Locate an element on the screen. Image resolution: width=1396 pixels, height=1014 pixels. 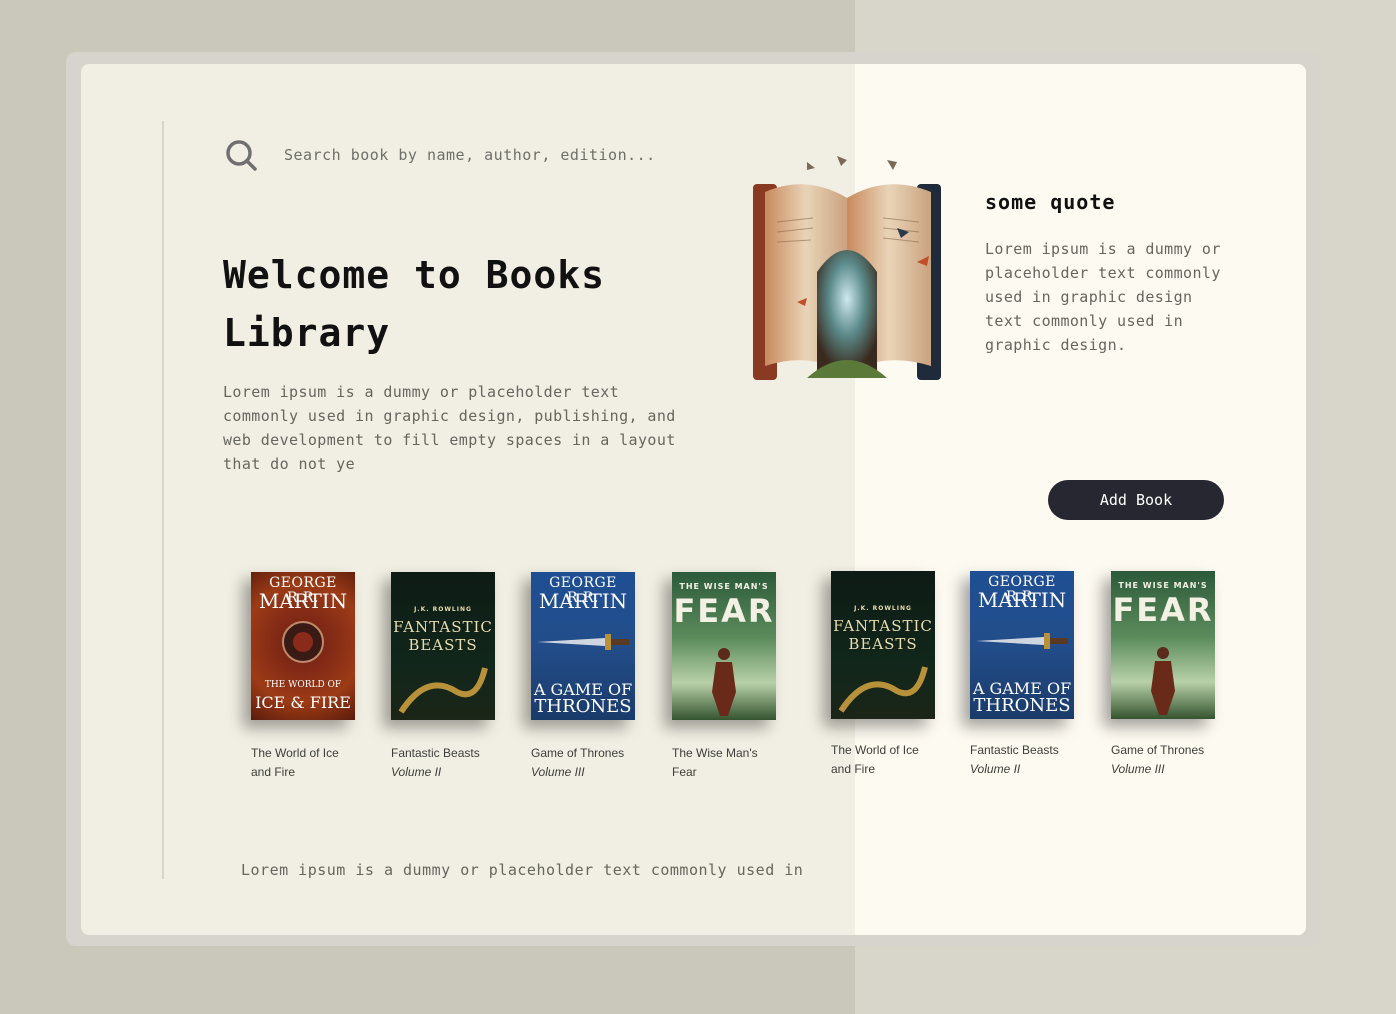
vertical-divider is located at coordinates (163, 500).